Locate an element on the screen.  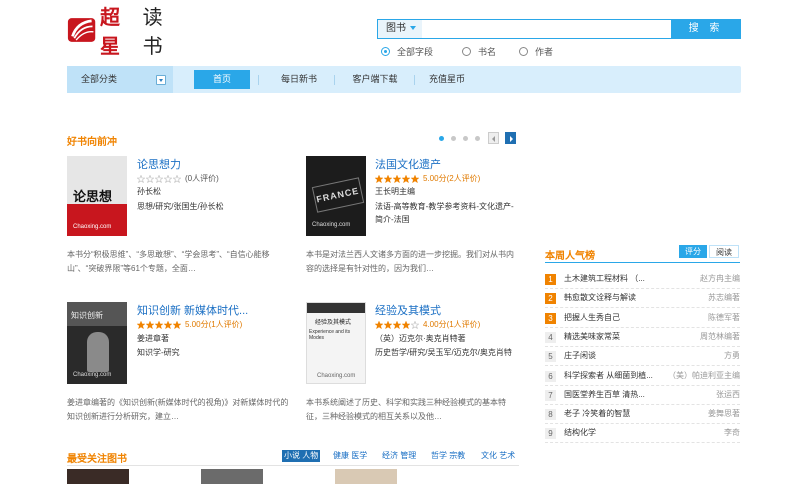
rank-book-author: 姜舞思著 is located at coordinates (724, 414).